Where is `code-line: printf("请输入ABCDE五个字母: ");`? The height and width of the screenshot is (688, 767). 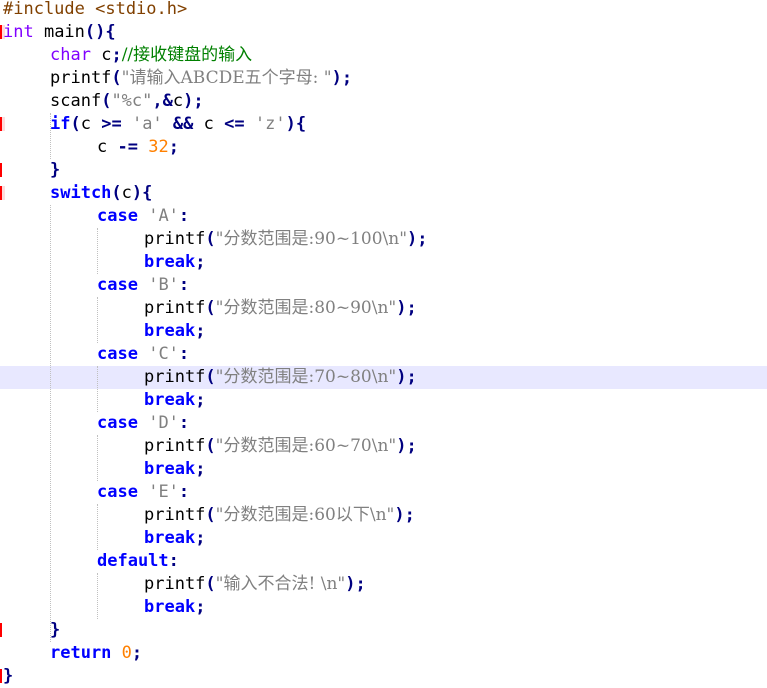 code-line: printf("请输入ABCDE五个字母: "); is located at coordinates (383, 78).